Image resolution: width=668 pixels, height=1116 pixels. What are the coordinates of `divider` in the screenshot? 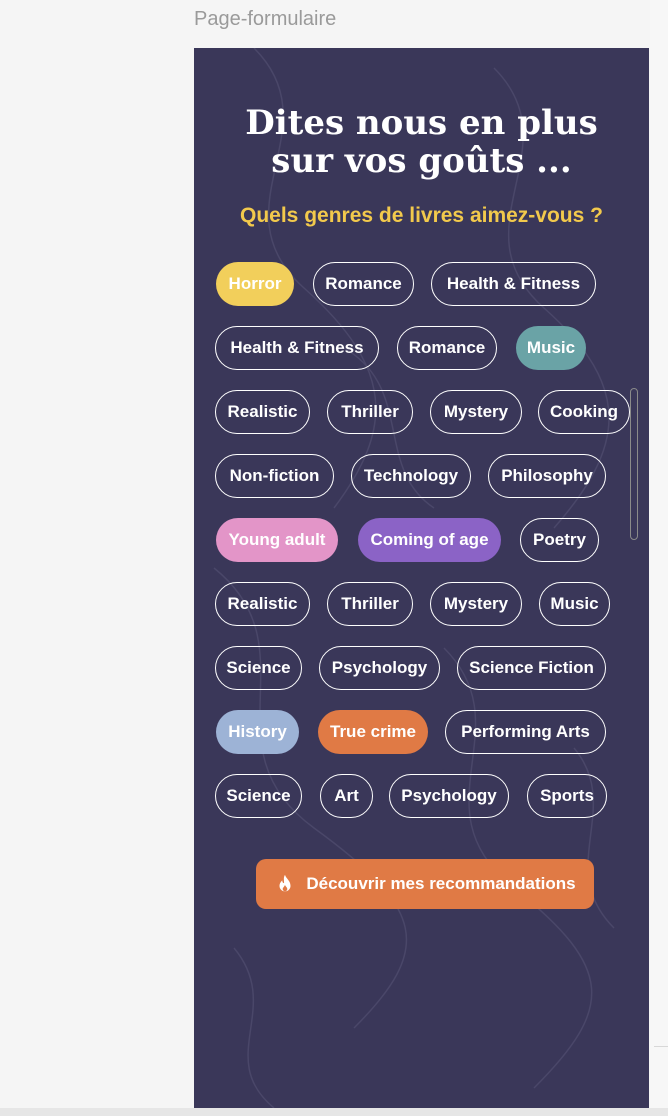 It's located at (661, 1046).